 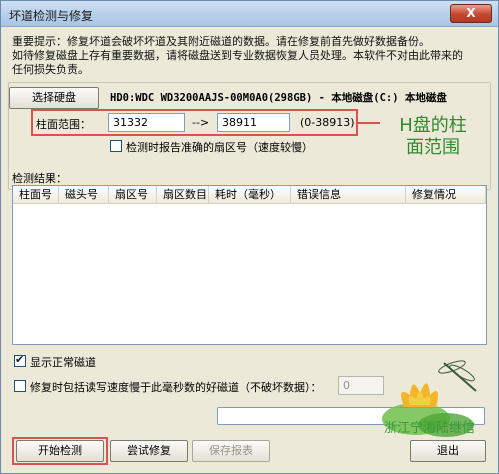 What do you see at coordinates (149, 451) in the screenshot?
I see `try-repair-button: 尝试修复` at bounding box center [149, 451].